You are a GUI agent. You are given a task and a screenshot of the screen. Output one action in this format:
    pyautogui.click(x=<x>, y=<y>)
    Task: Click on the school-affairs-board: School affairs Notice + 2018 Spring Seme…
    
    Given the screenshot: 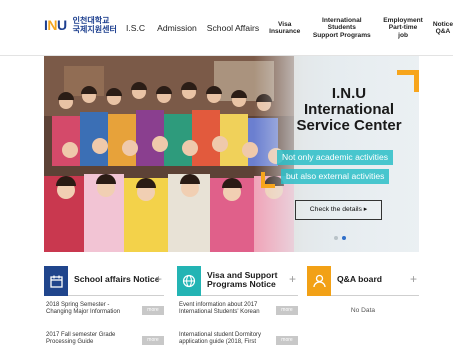 What is the action you would take?
    pyautogui.click(x=104, y=306)
    